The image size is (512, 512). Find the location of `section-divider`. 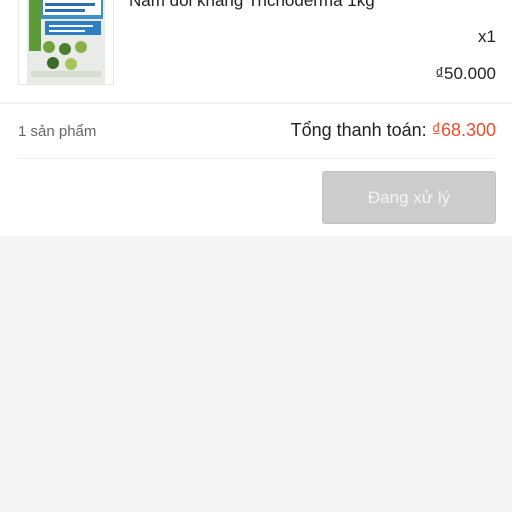

section-divider is located at coordinates (256, 103).